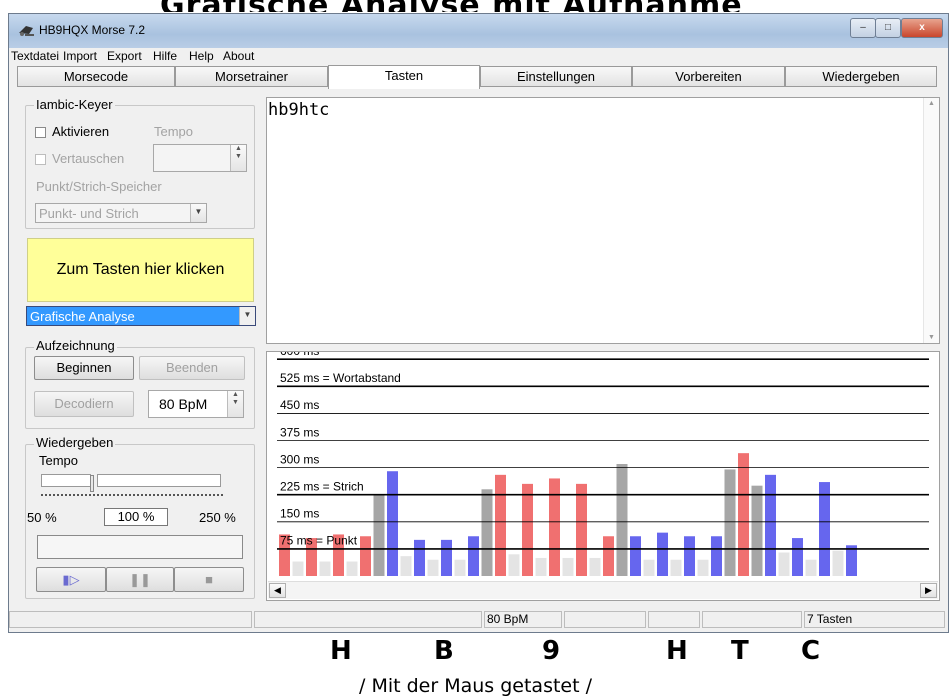 This screenshot has width=951, height=699. I want to click on menu-bar: Textdatei Import Export Hilfe Help About, so click(478, 56).